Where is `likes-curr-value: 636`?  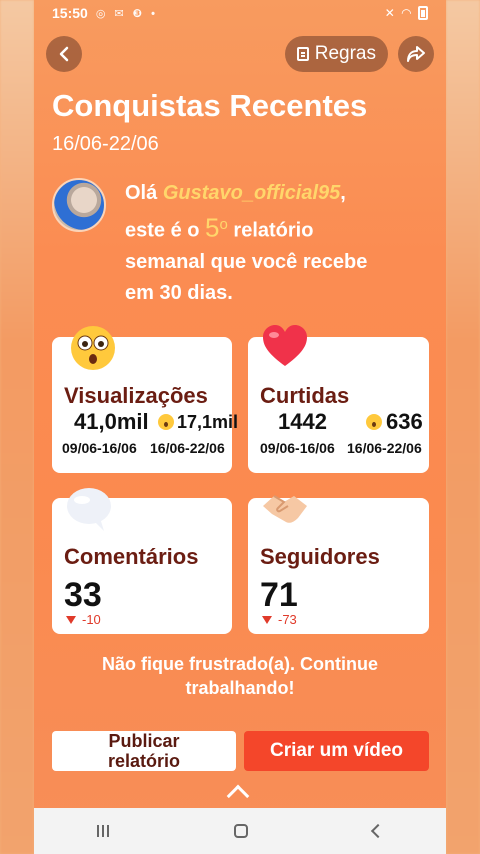
likes-curr-value: 636 is located at coordinates (404, 421).